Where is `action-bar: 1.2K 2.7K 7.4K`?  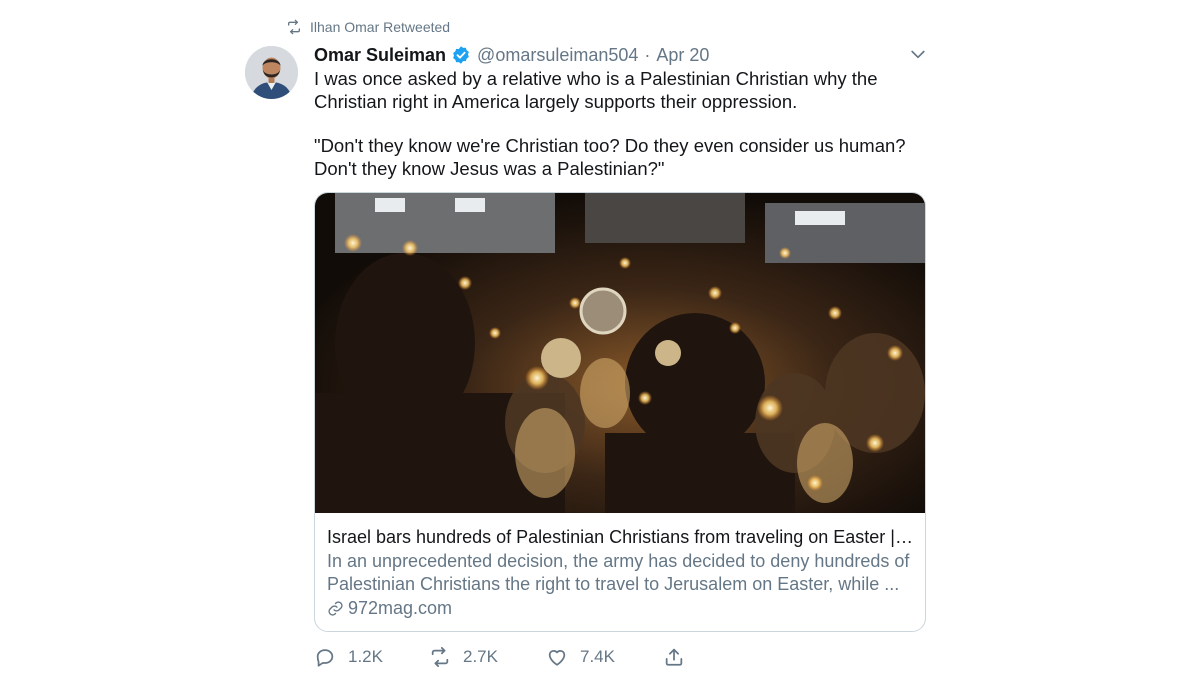
action-bar: 1.2K 2.7K 7.4K is located at coordinates (499, 657).